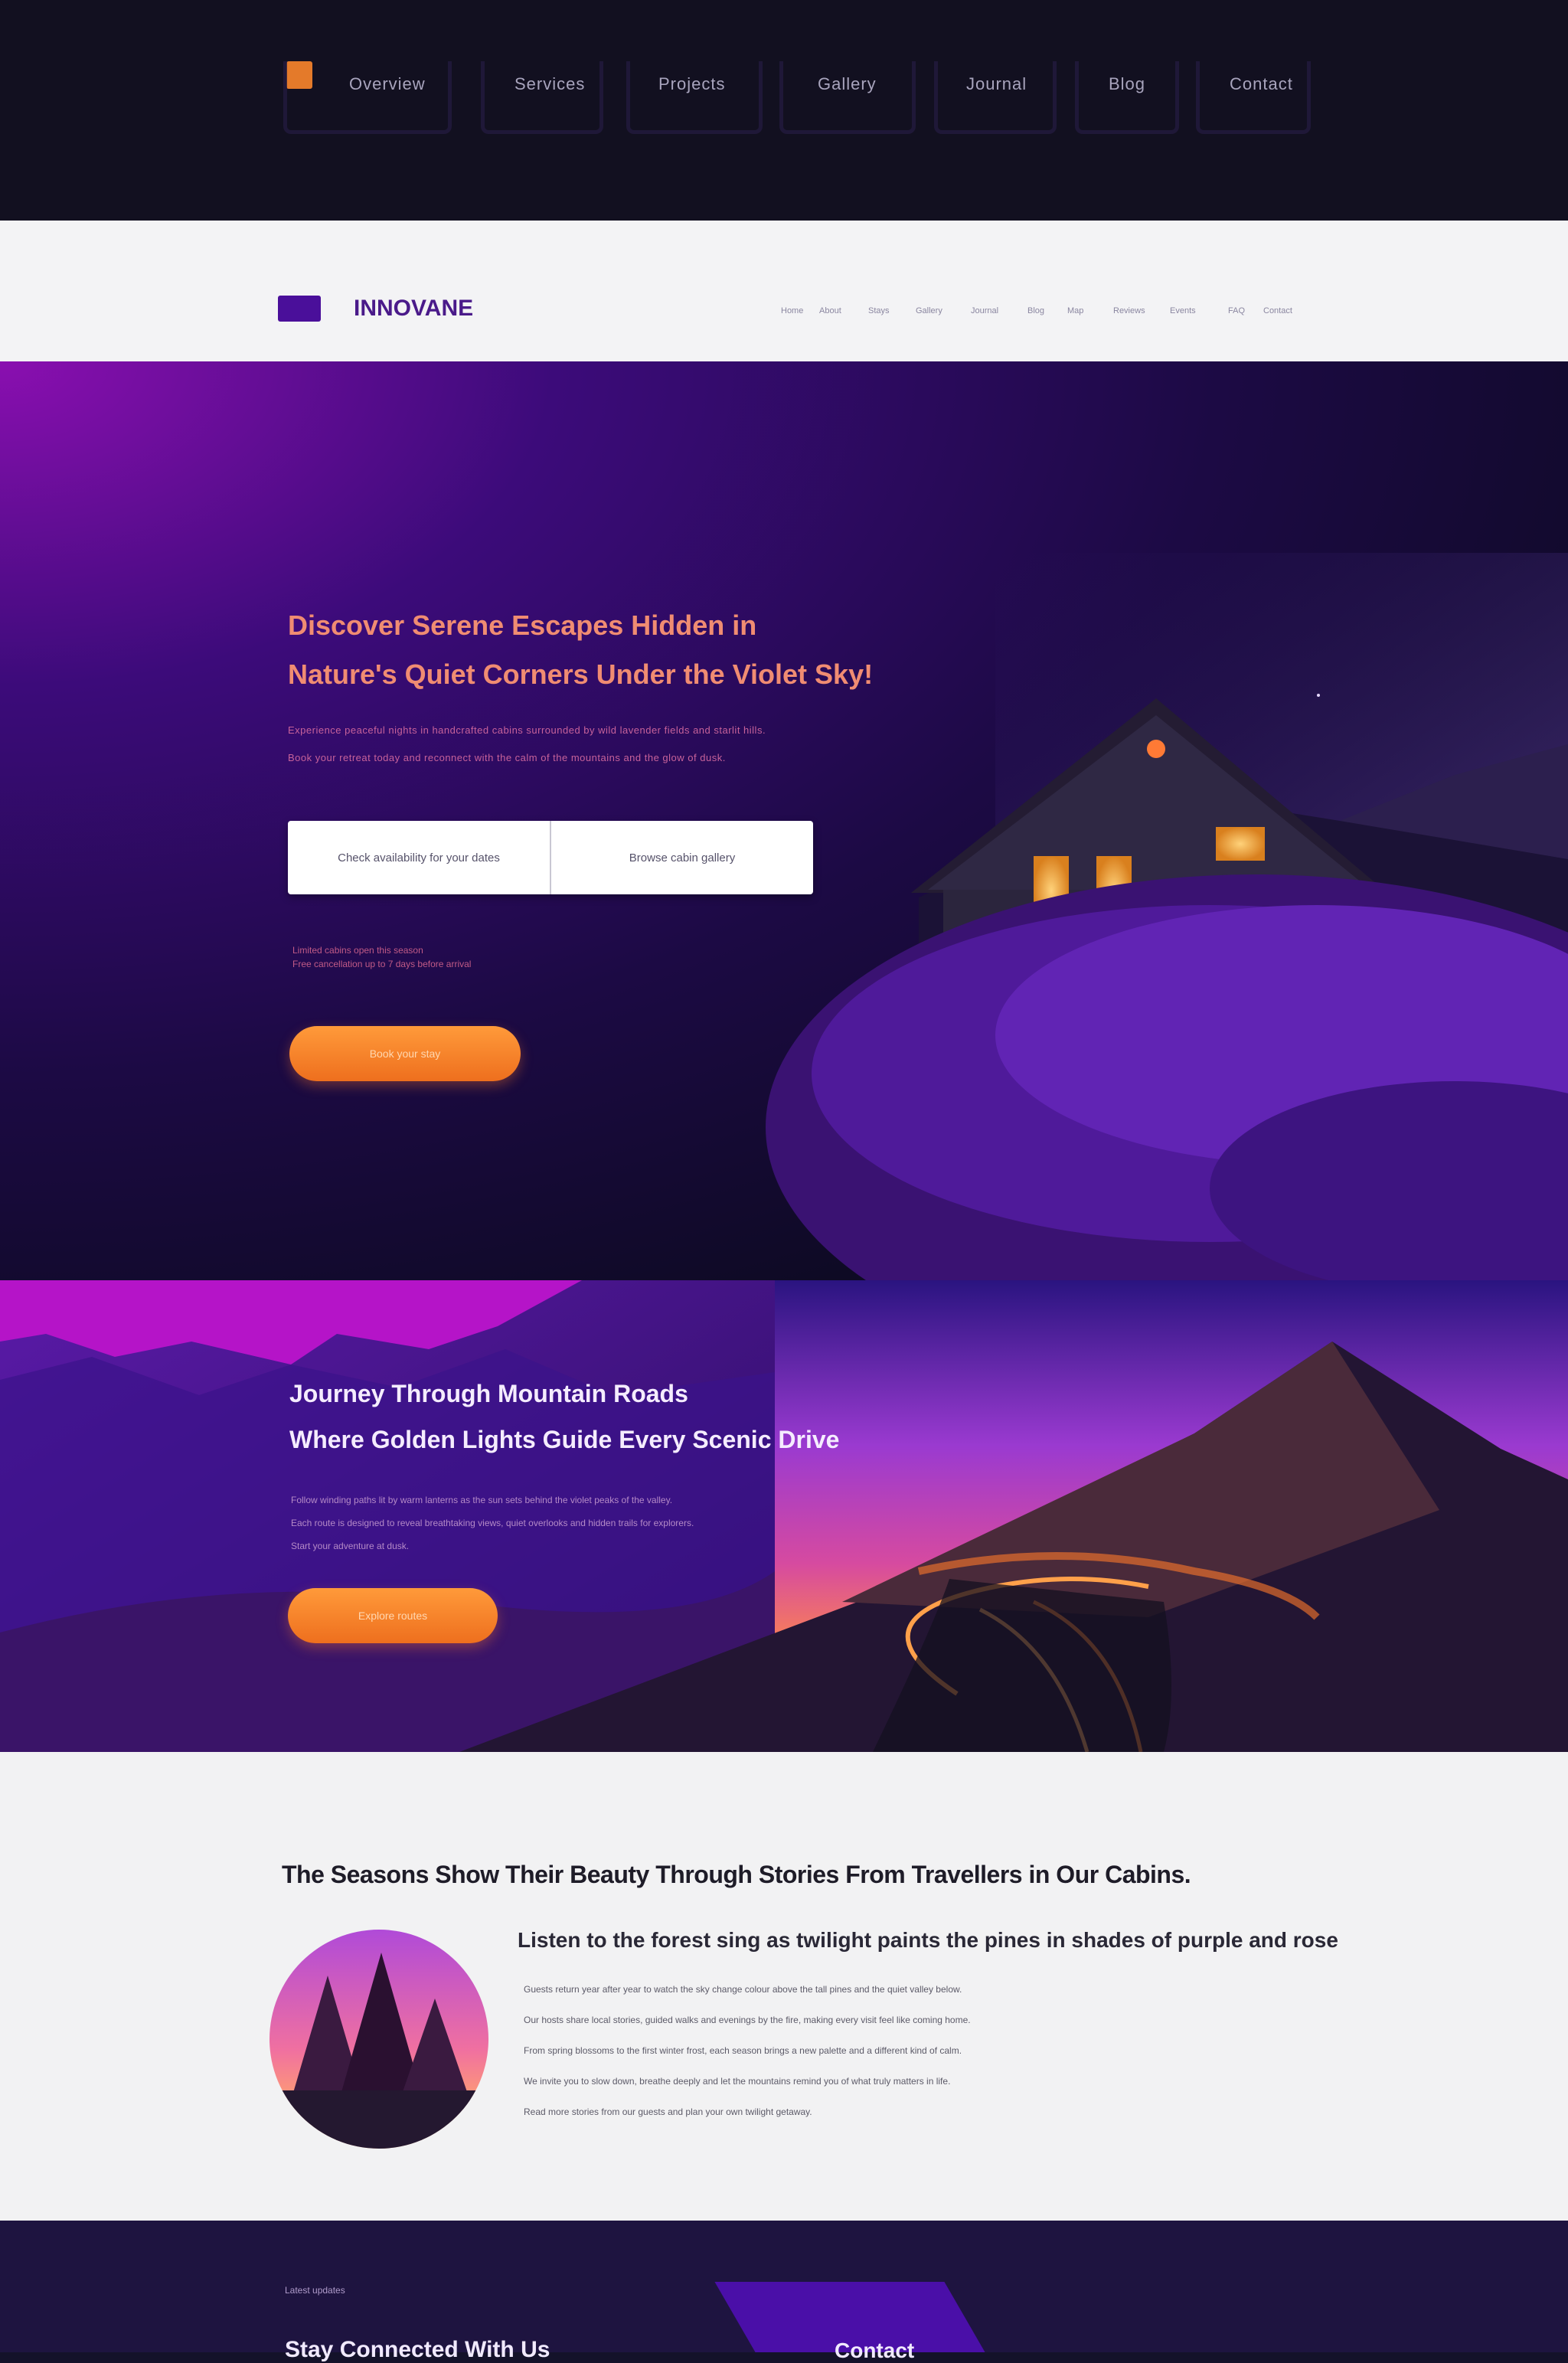 The image size is (1568, 2363). I want to click on header-nav-link: Events, so click(1183, 310).